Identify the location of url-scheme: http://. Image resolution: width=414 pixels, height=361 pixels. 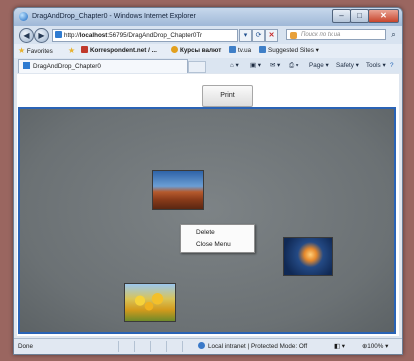
(72, 35).